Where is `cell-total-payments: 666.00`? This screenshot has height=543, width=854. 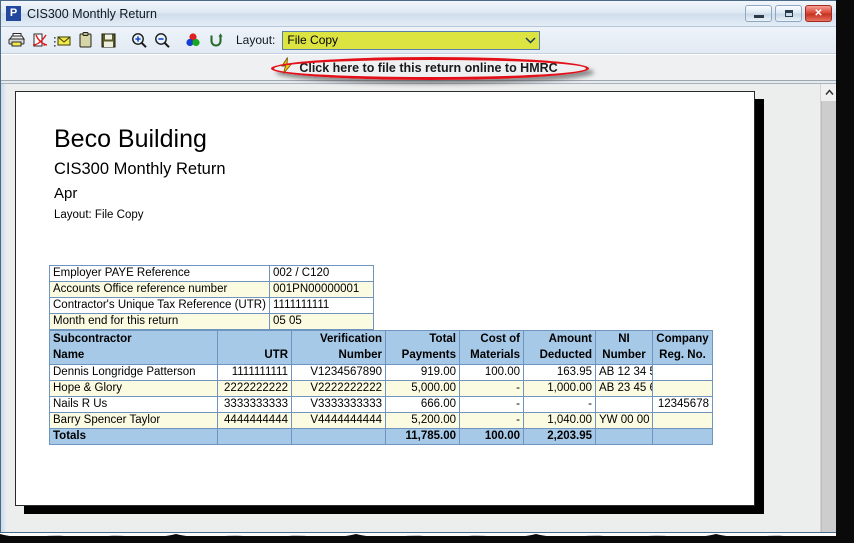
cell-total-payments: 666.00 is located at coordinates (422, 404).